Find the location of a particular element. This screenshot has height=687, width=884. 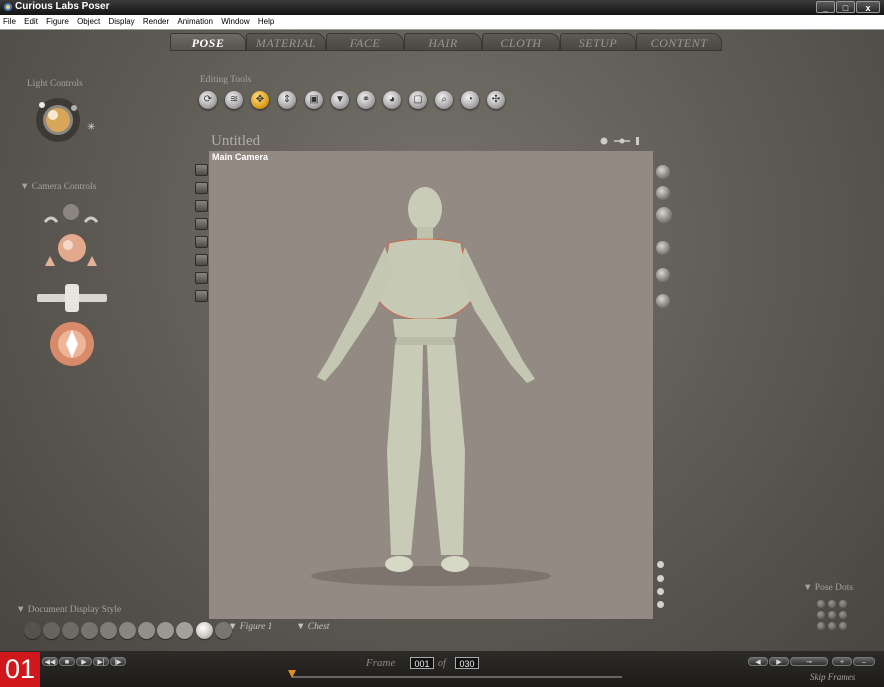

menu-object: Object is located at coordinates (88, 20).